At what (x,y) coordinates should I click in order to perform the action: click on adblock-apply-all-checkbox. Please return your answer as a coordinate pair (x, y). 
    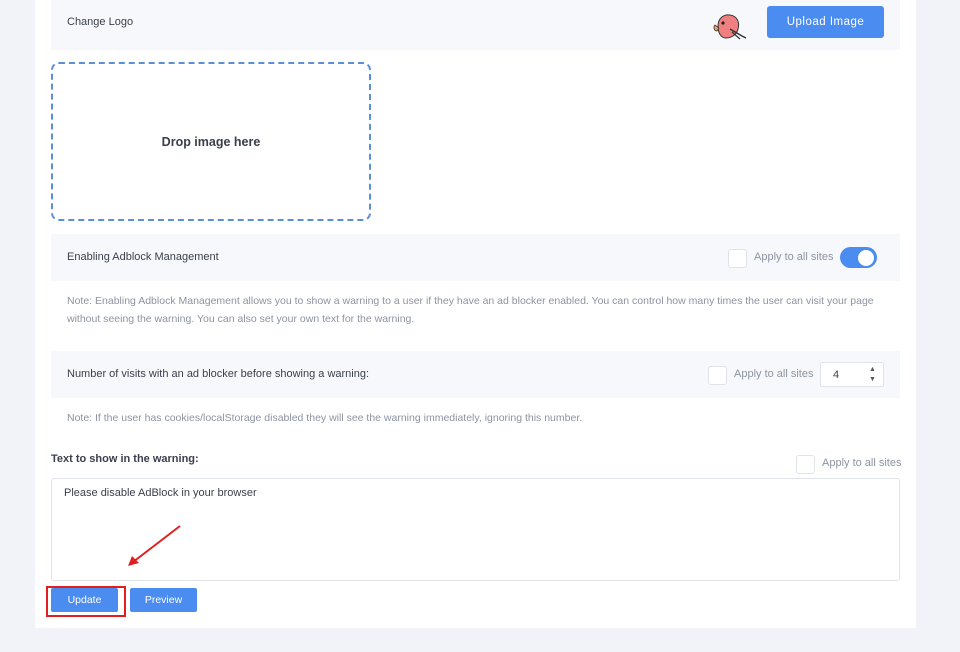
    Looking at the image, I should click on (737, 258).